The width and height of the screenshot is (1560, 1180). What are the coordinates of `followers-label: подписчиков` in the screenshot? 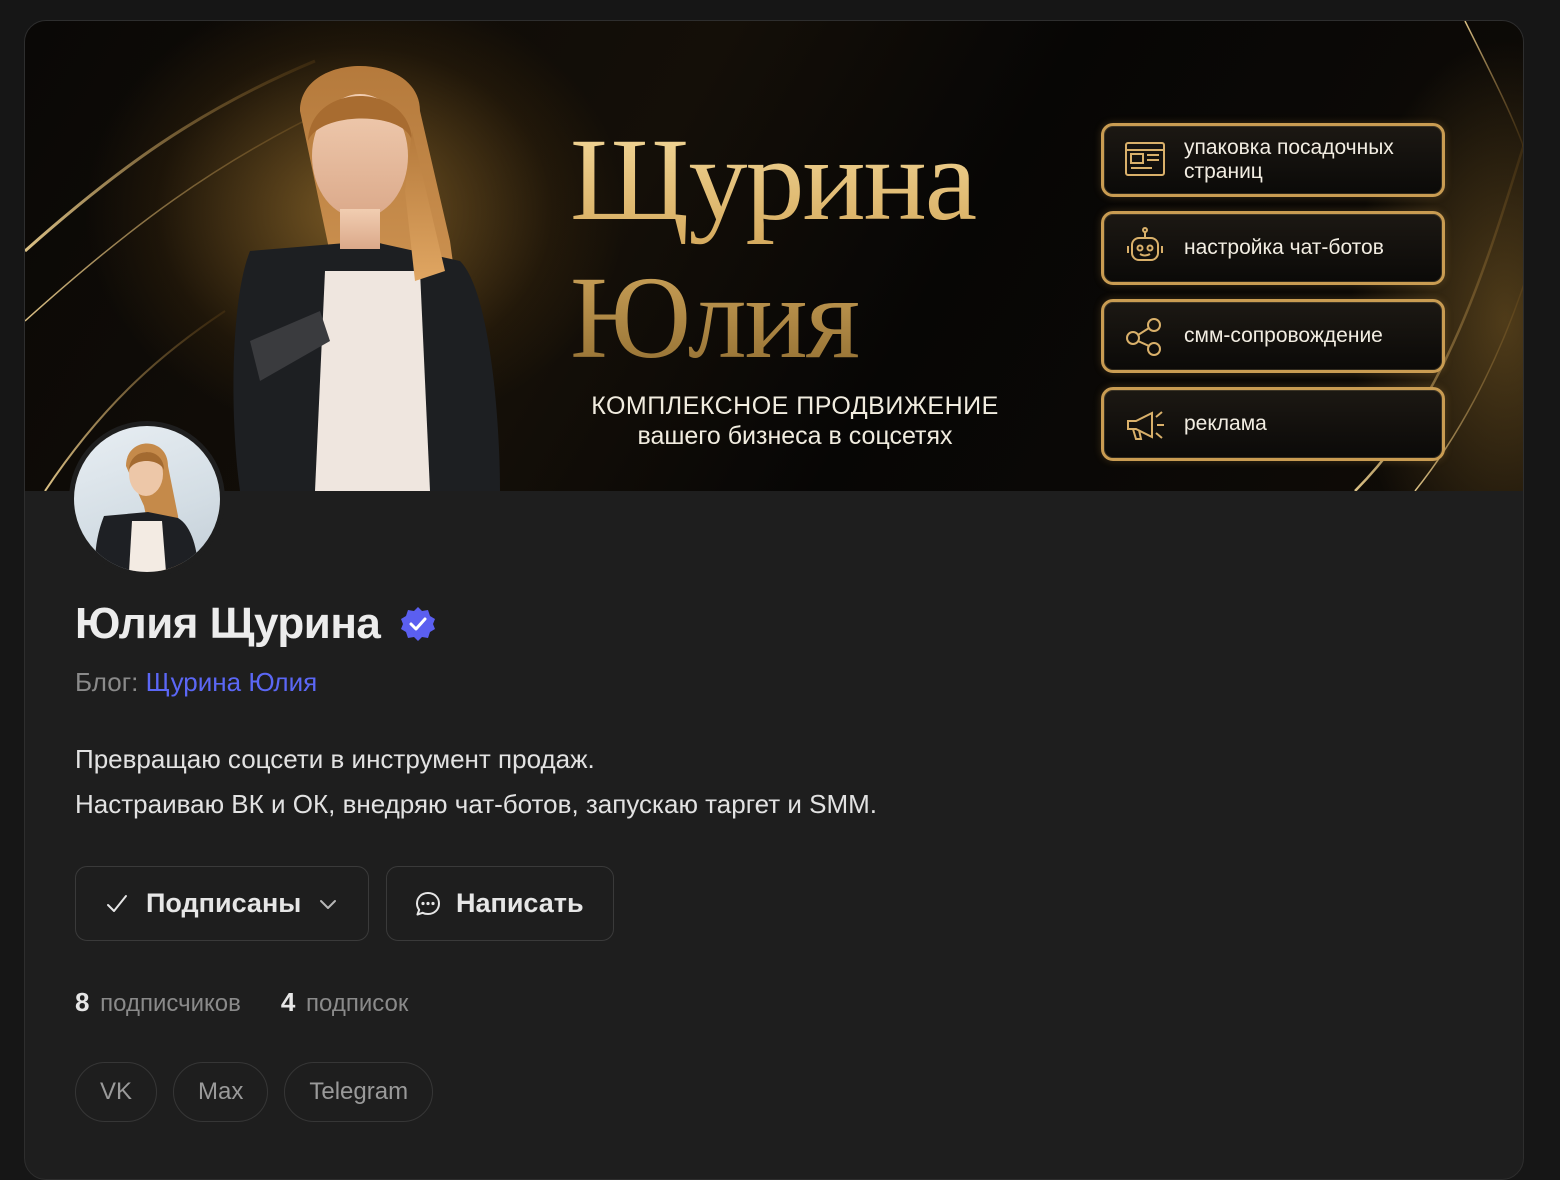 It's located at (170, 1003).